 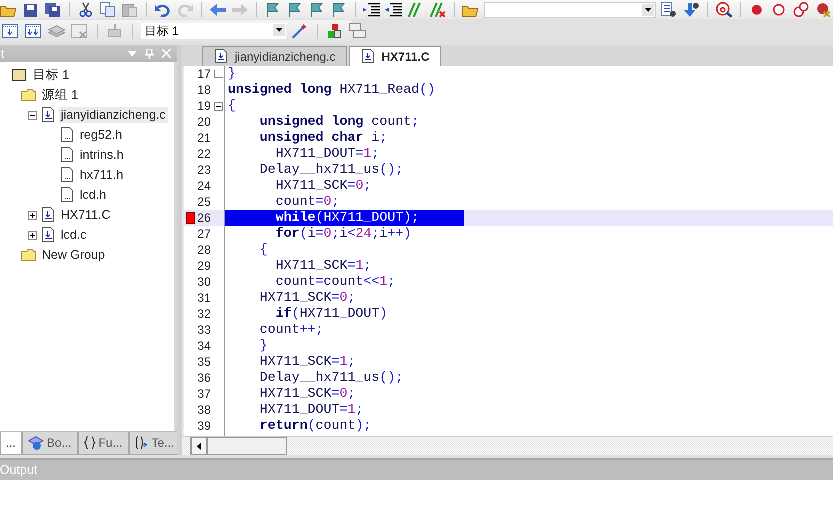 I want to click on line-number: 37, so click(x=204, y=394).